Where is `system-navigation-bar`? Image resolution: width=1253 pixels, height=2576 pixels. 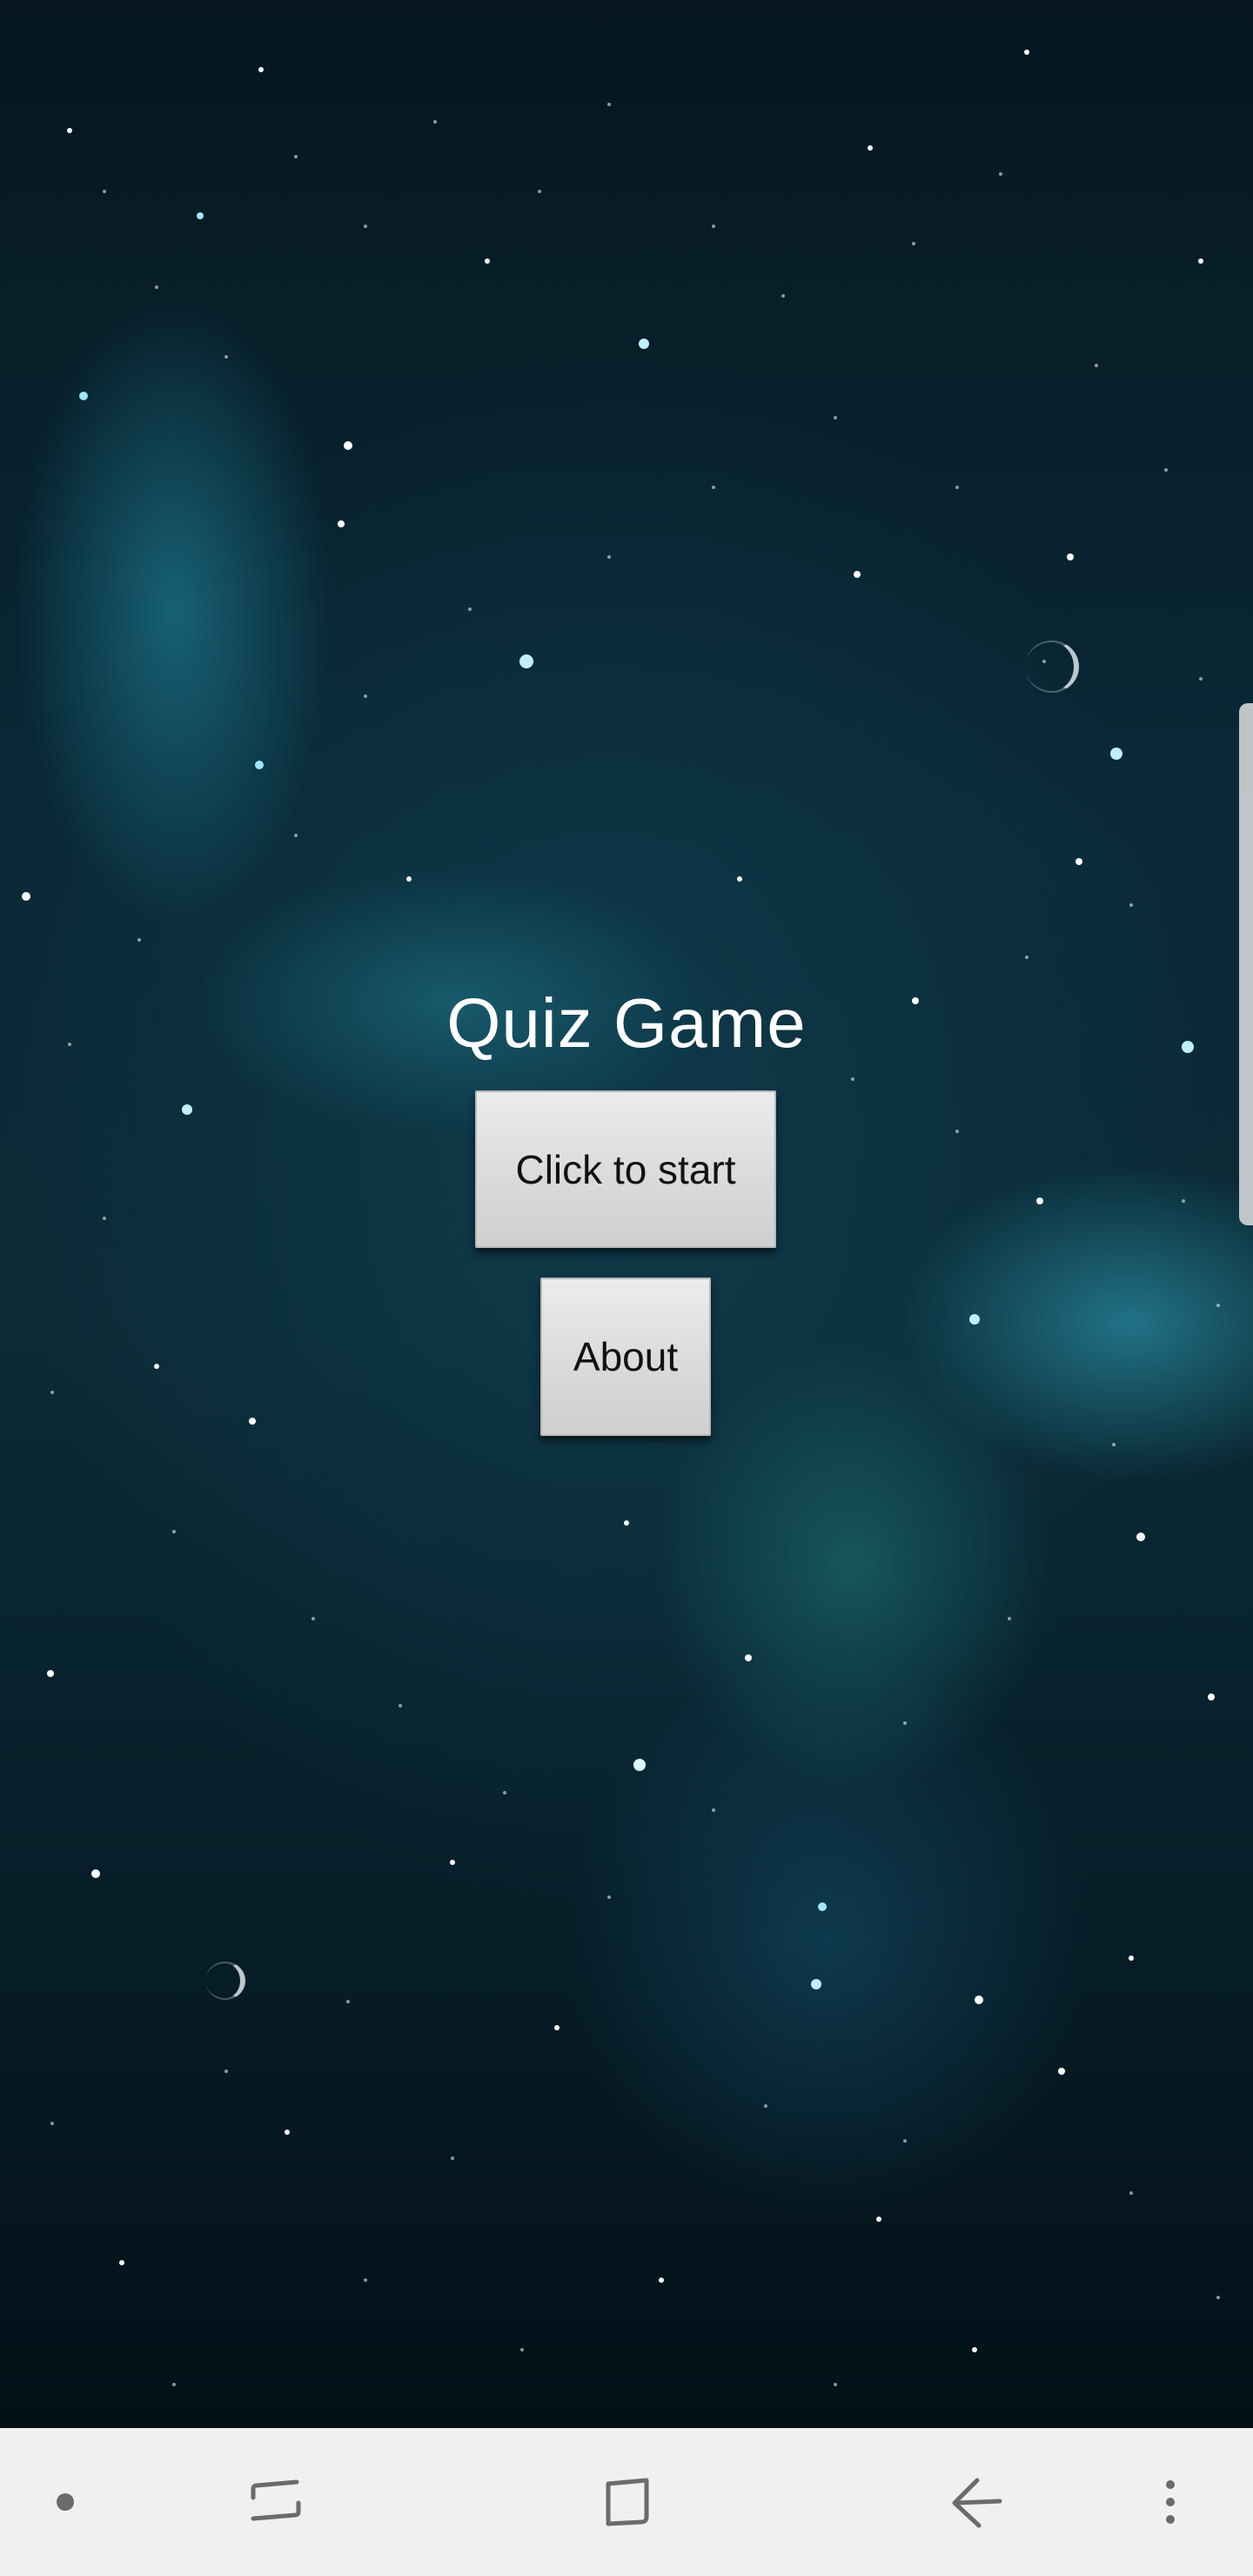 system-navigation-bar is located at coordinates (626, 2502).